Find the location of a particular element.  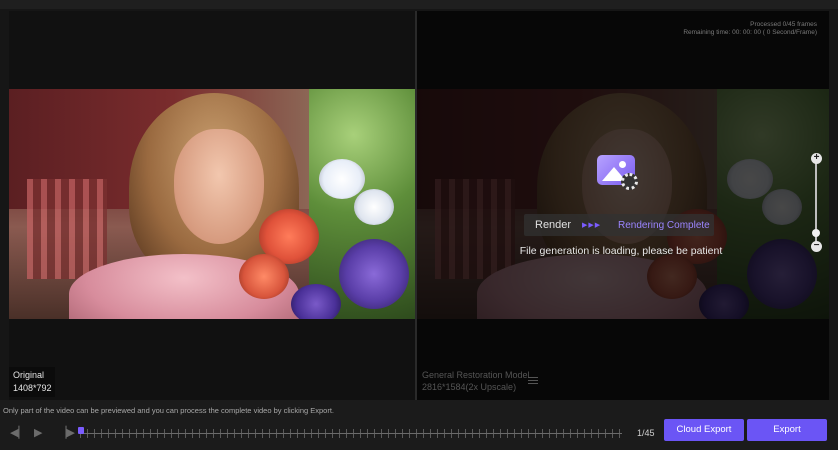

model-name: General Restoration Model is located at coordinates (476, 375).